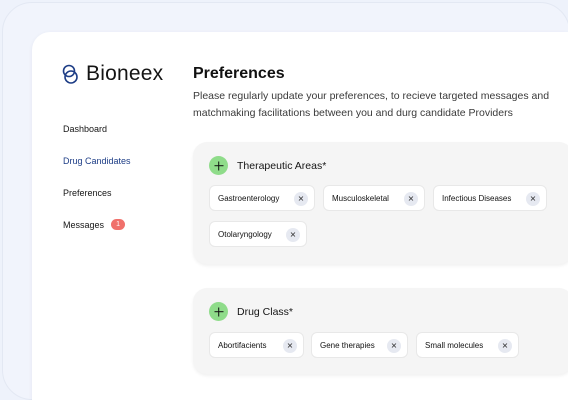  I want to click on section-title: Therapeutic Areas*, so click(282, 165).